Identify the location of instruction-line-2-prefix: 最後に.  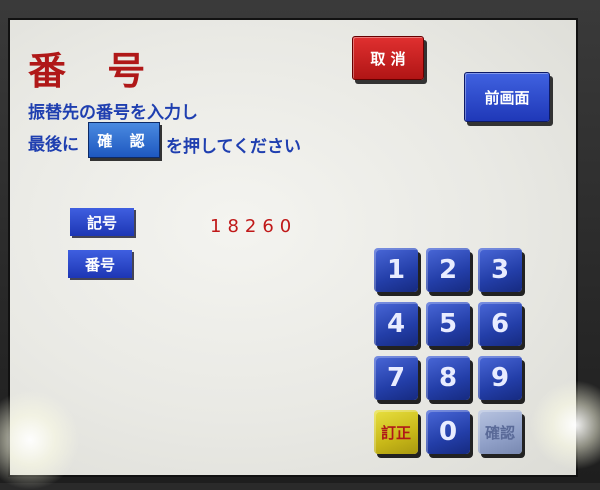
(53, 145).